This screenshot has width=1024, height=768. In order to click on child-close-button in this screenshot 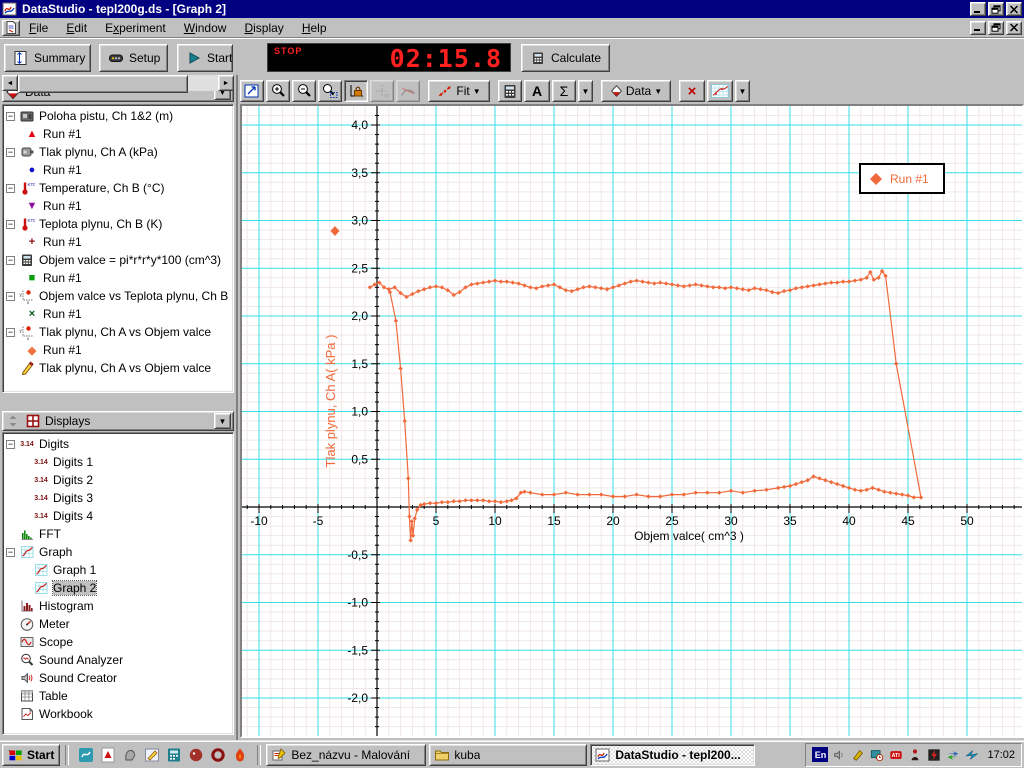, I will do `click(1014, 27)`.